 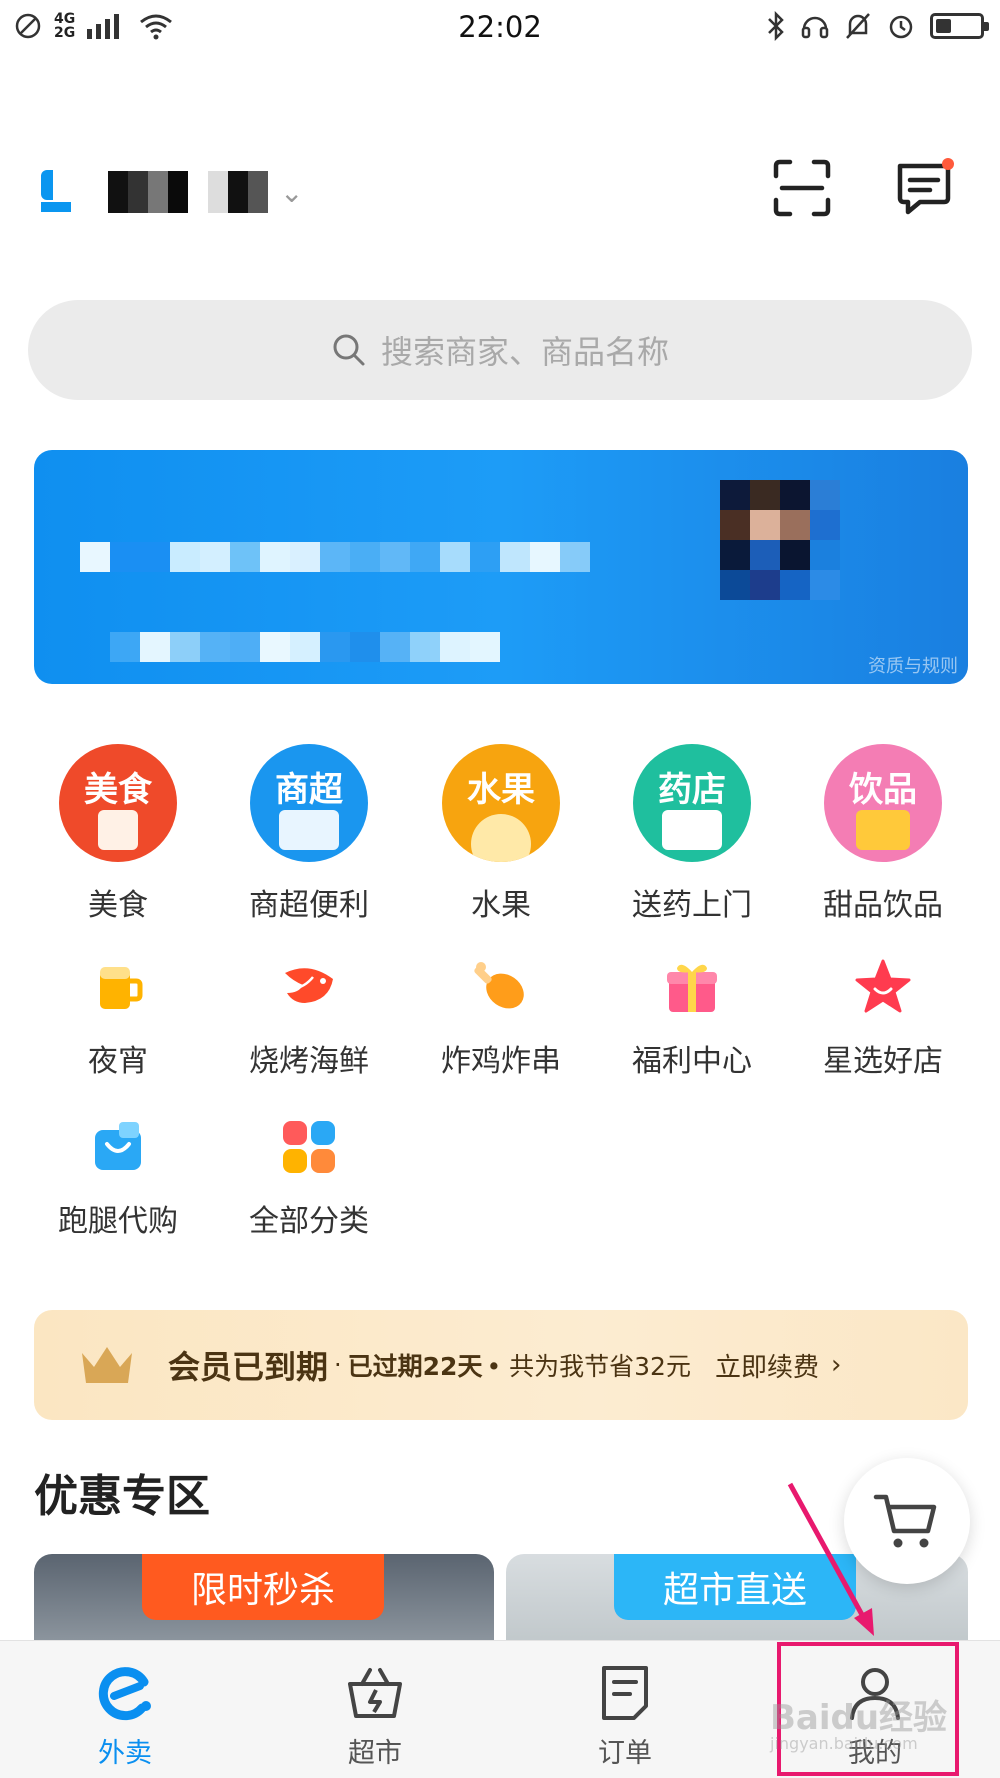 I want to click on category-label: 烧烤海鲜, so click(x=309, y=1061).